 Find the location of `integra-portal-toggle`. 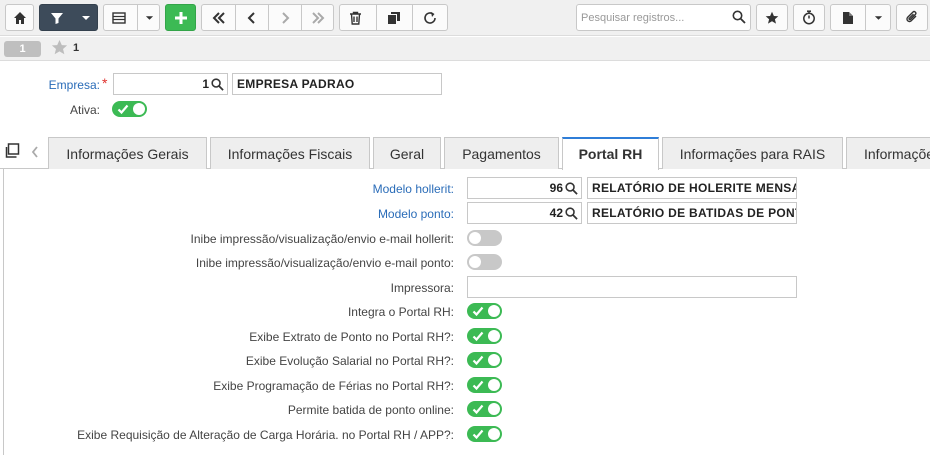

integra-portal-toggle is located at coordinates (484, 311).